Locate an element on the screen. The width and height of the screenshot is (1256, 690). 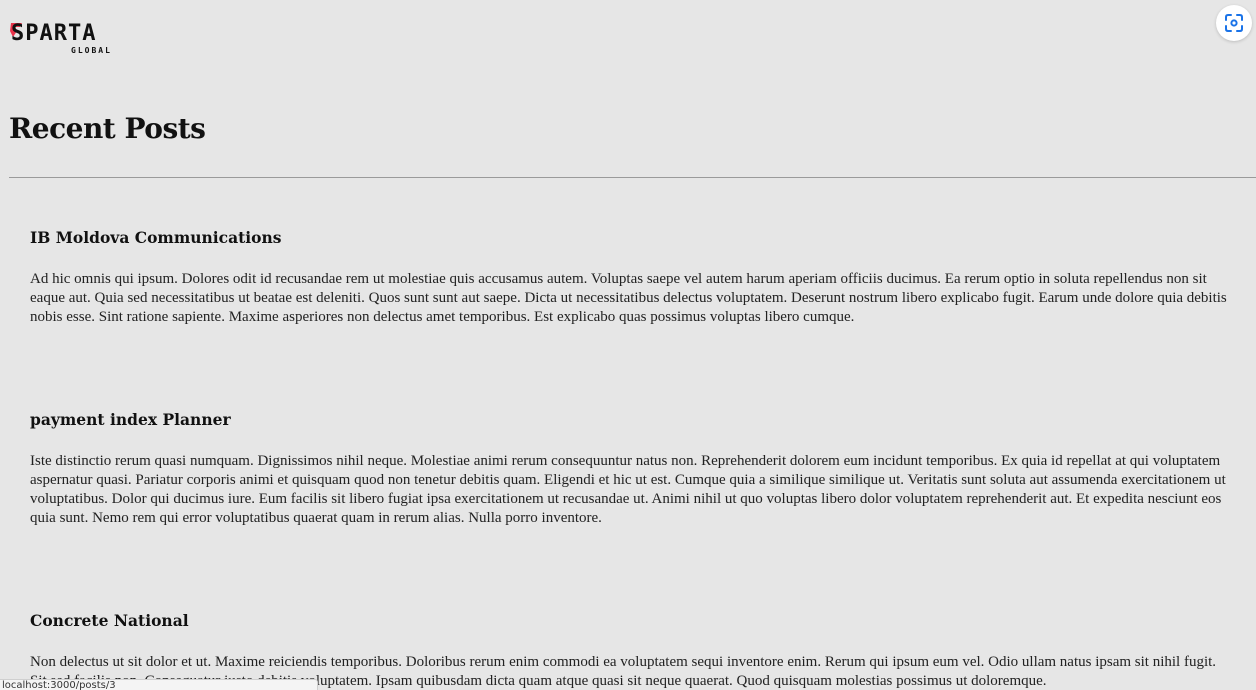
sparta-global-logo: SPARTA GLOBAL is located at coordinates (64, 38).